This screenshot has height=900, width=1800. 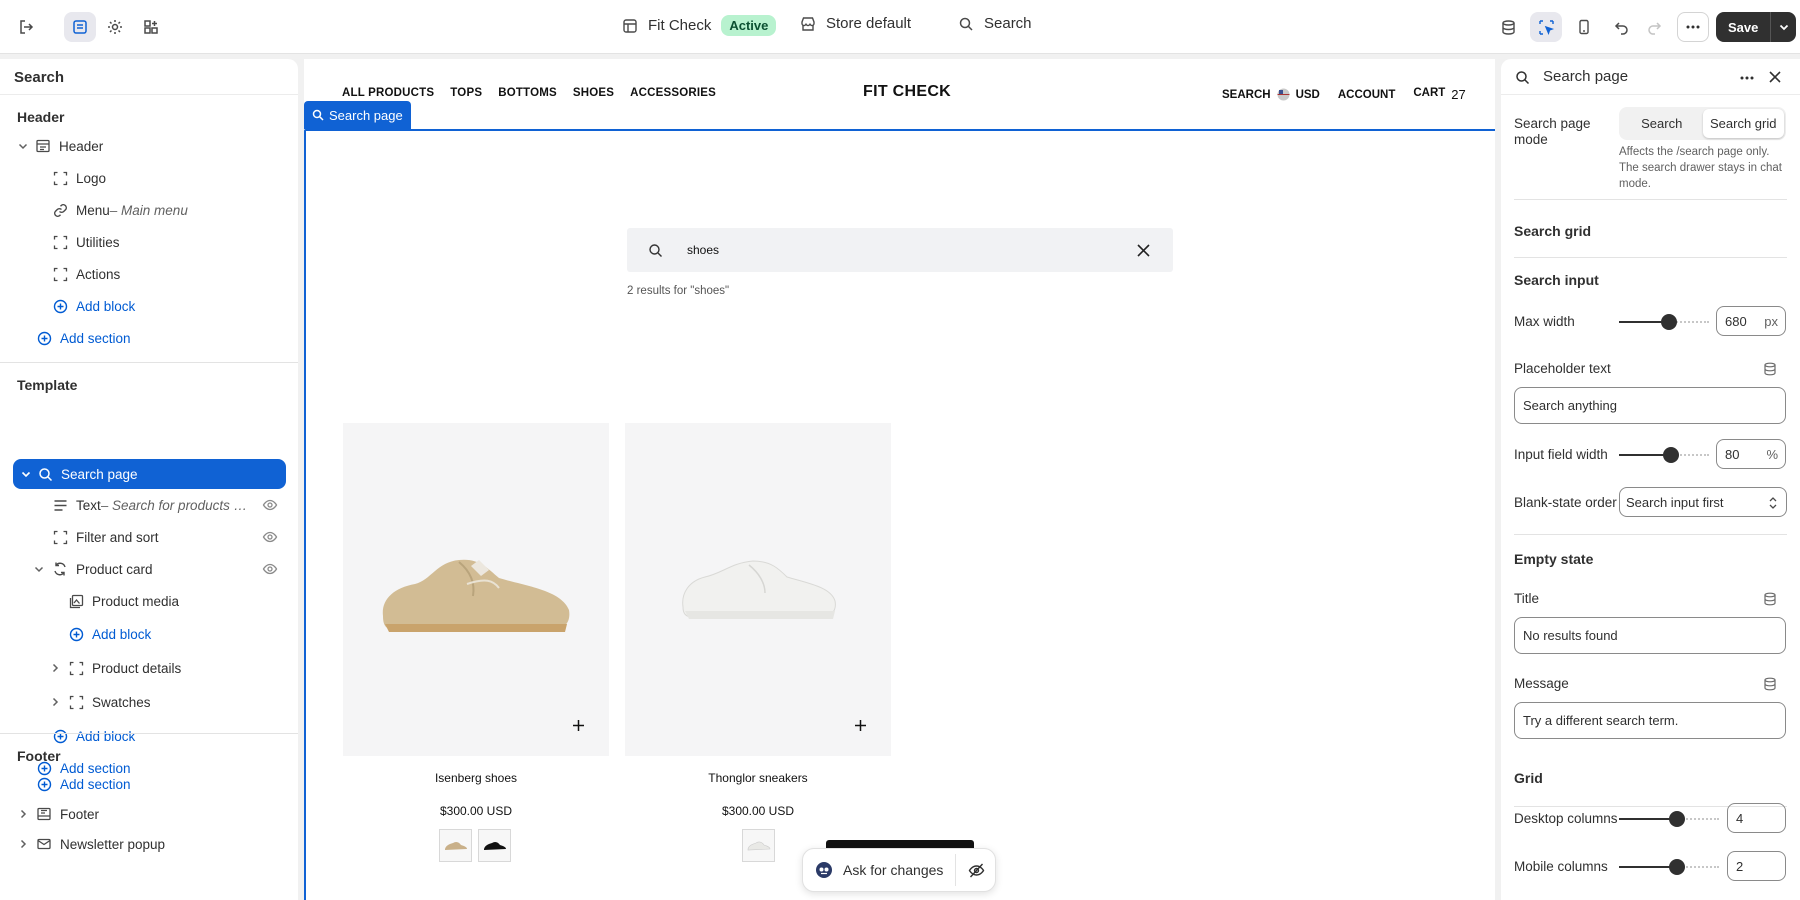 What do you see at coordinates (476, 778) in the screenshot?
I see `product-name: Isenberg shoes` at bounding box center [476, 778].